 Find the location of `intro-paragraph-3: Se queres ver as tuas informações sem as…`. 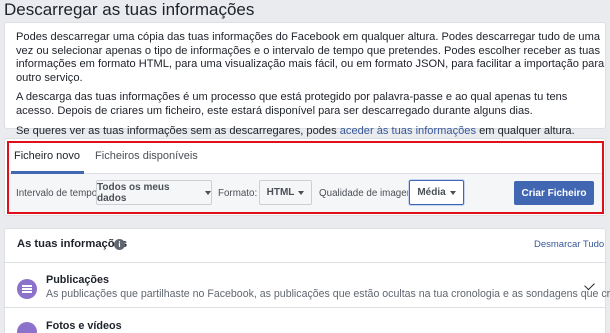

intro-paragraph-3: Se queres ver as tuas informações sem as… is located at coordinates (311, 132).